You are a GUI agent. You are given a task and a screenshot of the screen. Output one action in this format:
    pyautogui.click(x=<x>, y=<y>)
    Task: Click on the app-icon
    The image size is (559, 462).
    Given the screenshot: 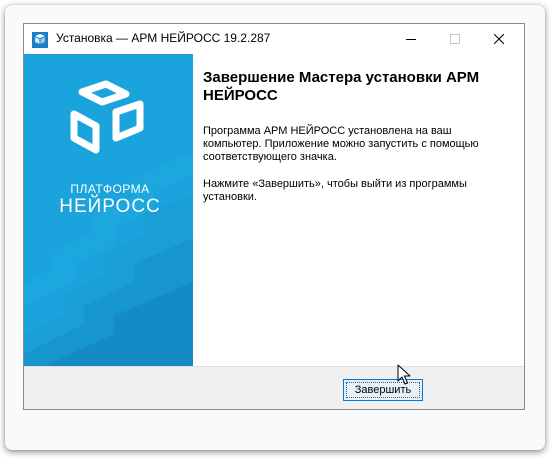 What is the action you would take?
    pyautogui.click(x=40, y=40)
    